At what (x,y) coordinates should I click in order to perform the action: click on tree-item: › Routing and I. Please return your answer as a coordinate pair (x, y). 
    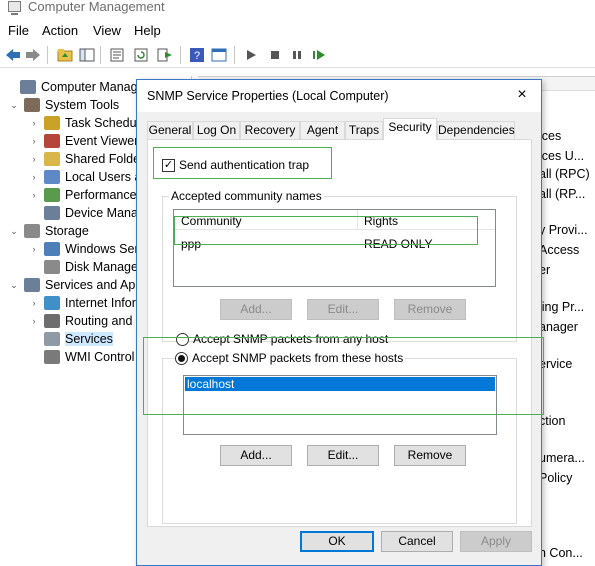
    Looking at the image, I should click on (83, 321).